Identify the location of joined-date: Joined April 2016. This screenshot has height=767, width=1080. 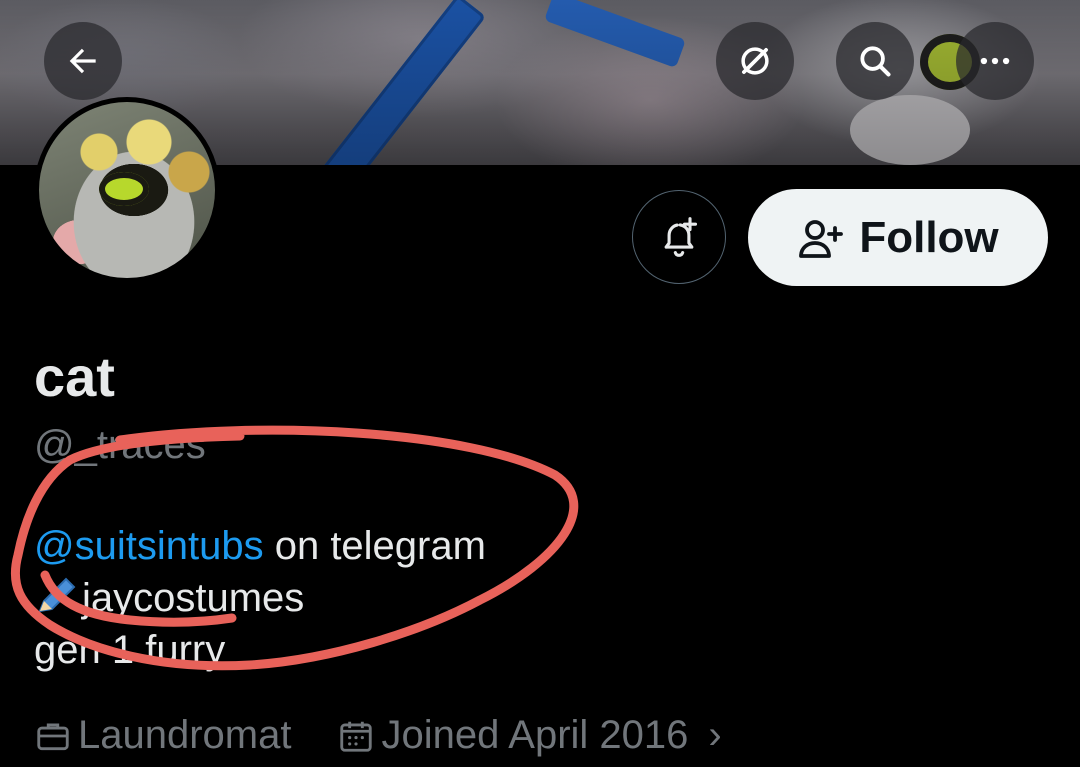
(535, 735).